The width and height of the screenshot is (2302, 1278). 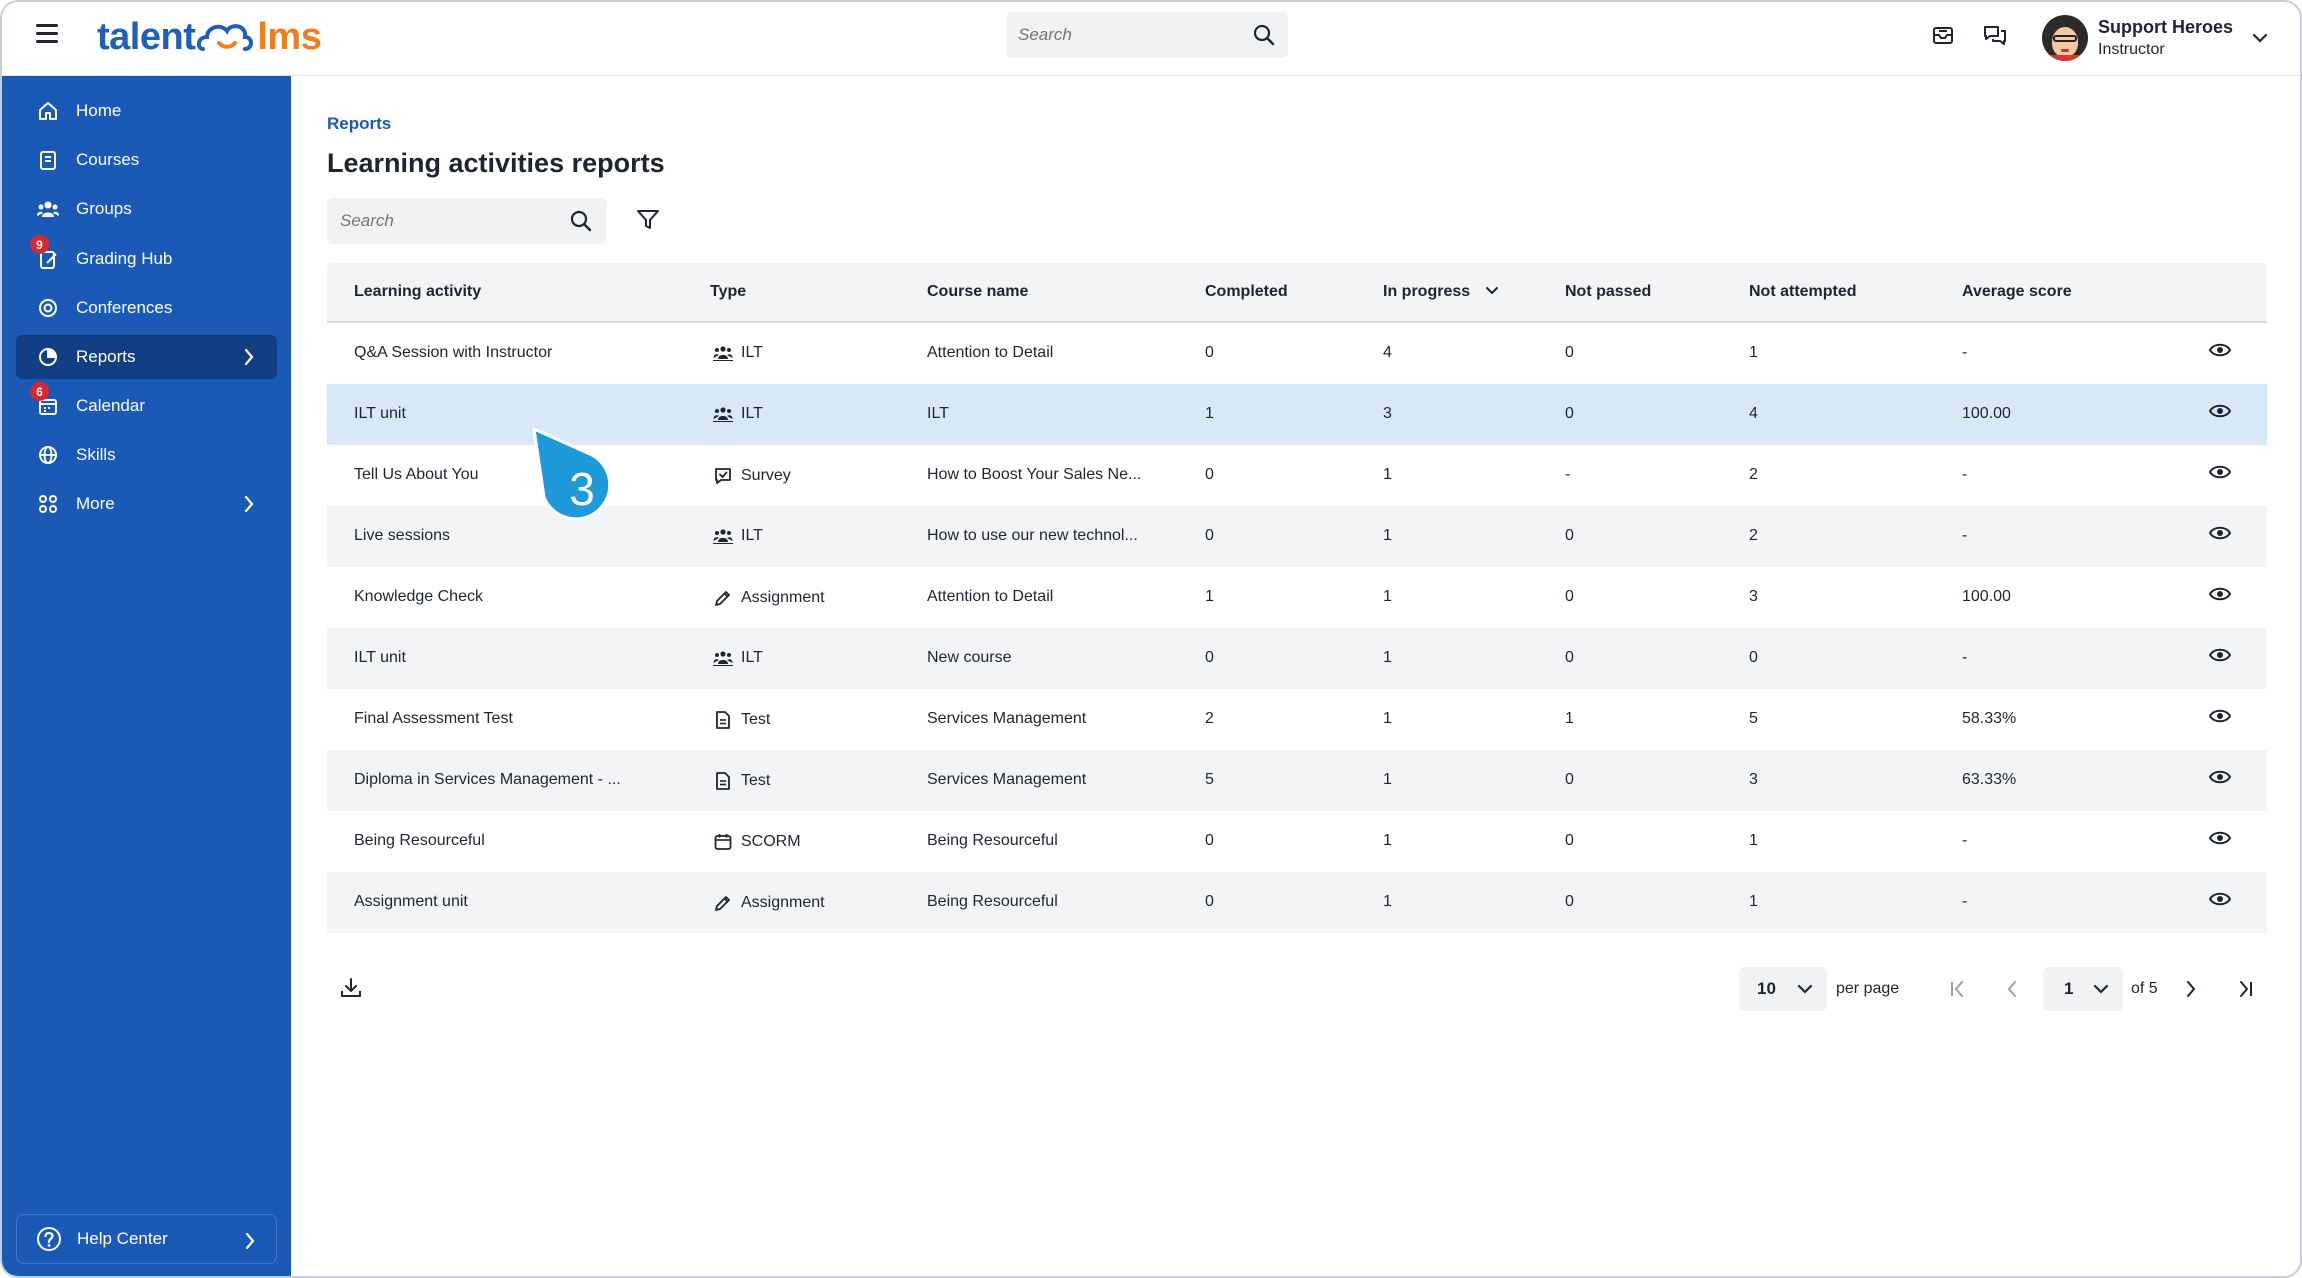 I want to click on column-header-type: Type, so click(x=728, y=292).